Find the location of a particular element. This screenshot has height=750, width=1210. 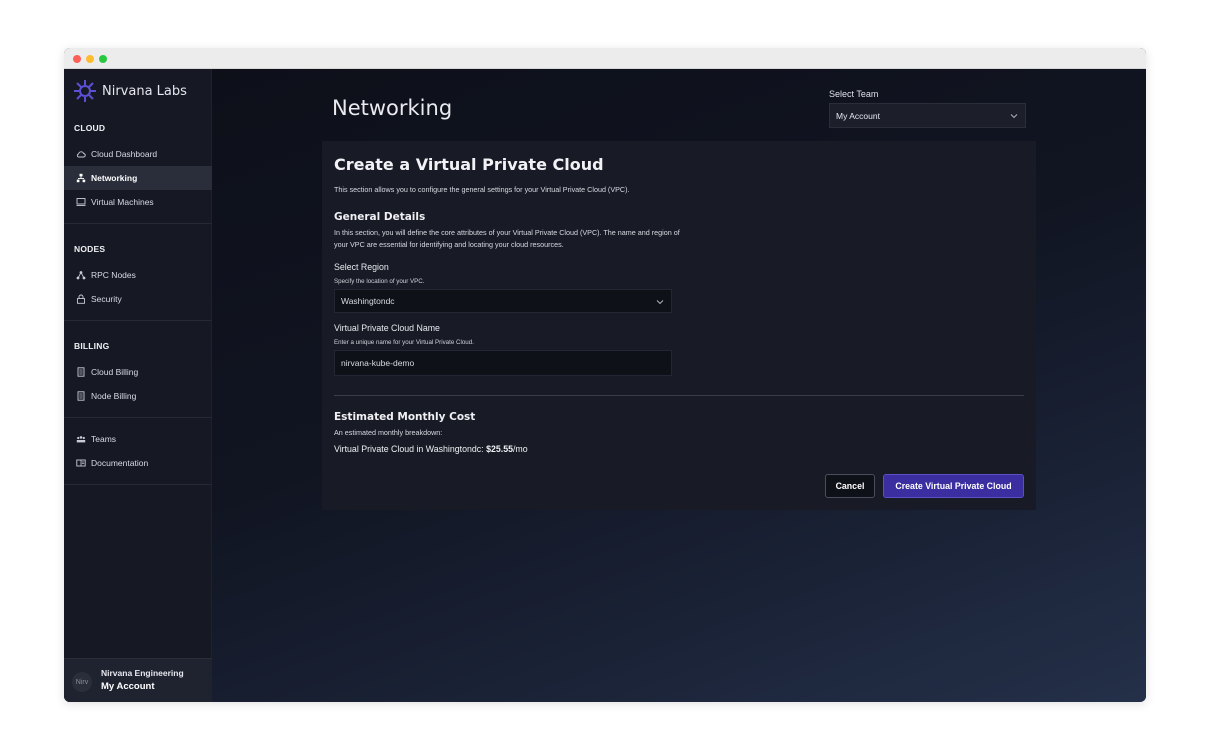

avatar: Nirv is located at coordinates (82, 682).